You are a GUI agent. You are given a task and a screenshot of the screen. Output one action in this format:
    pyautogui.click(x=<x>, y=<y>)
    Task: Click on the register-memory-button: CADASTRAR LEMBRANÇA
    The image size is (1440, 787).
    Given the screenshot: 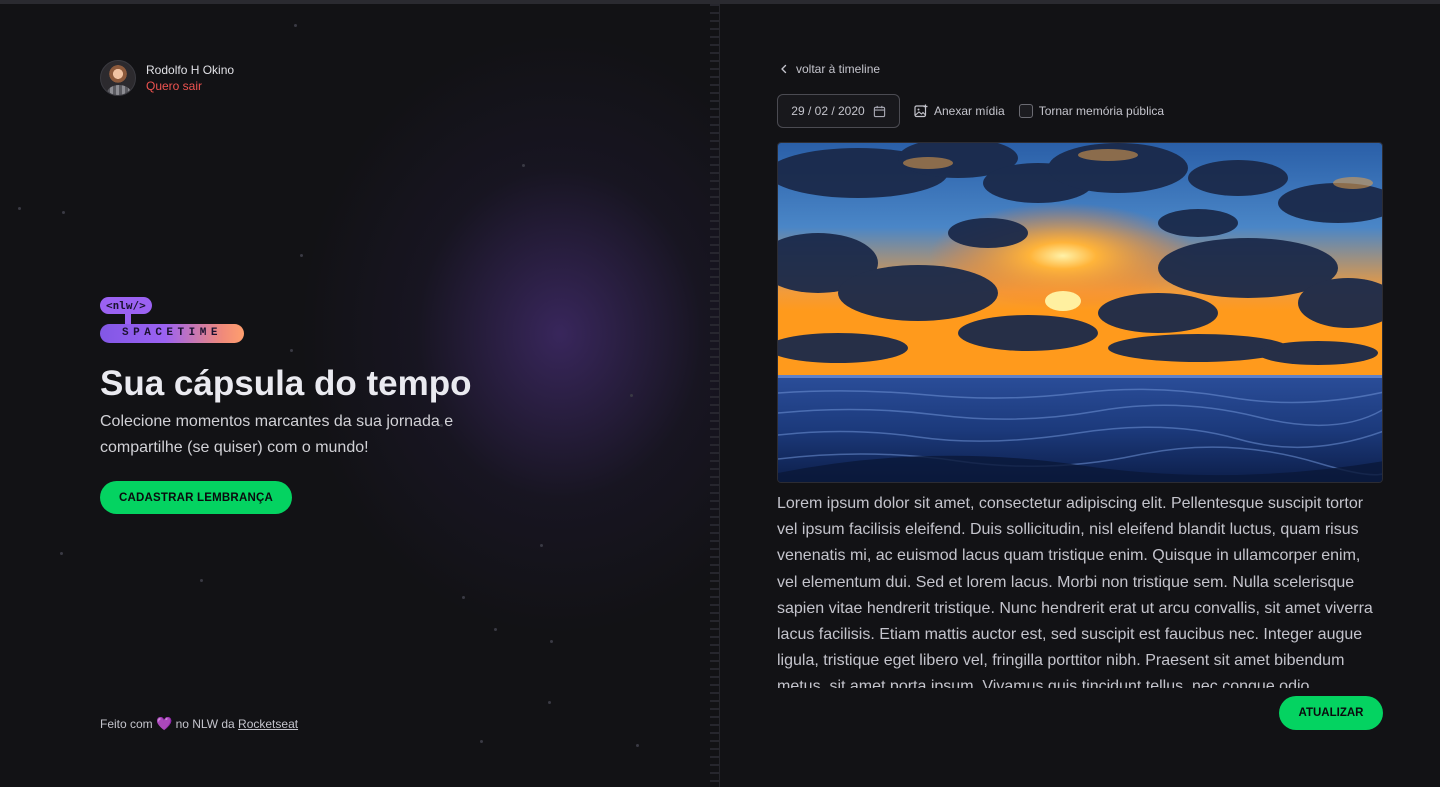 What is the action you would take?
    pyautogui.click(x=196, y=497)
    